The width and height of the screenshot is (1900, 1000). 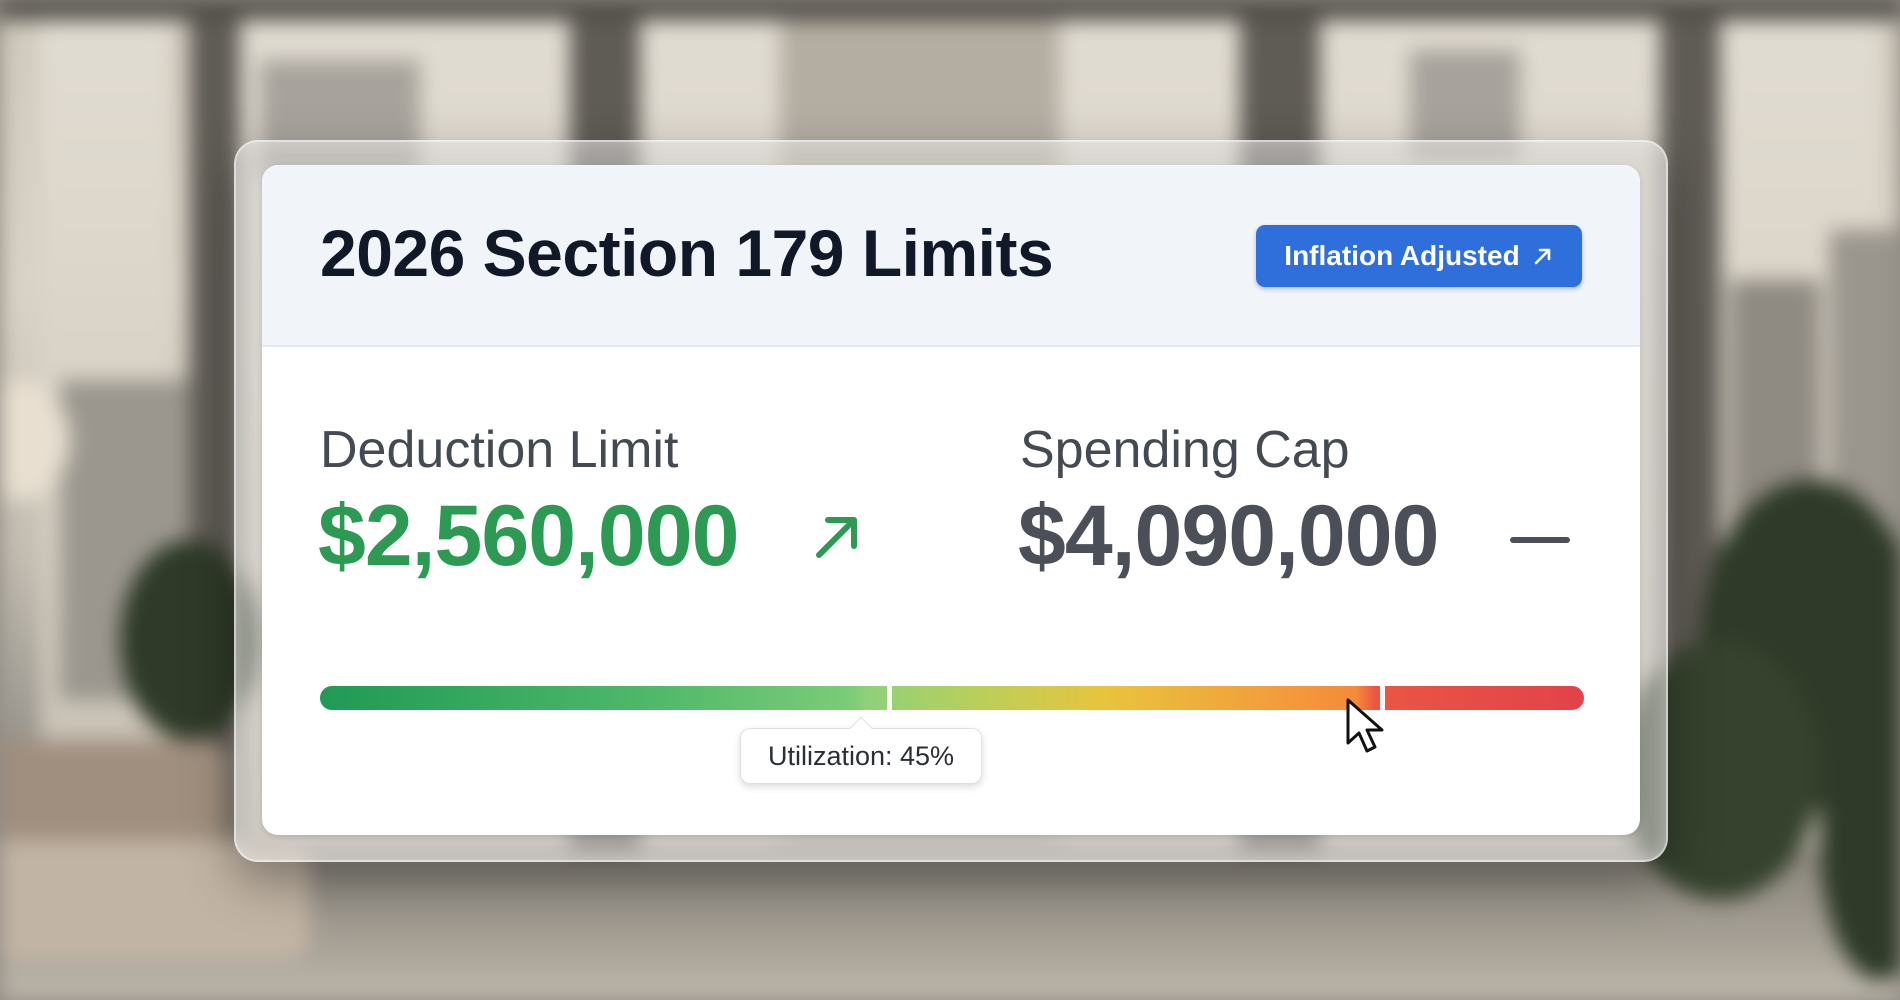 What do you see at coordinates (499, 450) in the screenshot?
I see `deduction-limit-label: Deduction Limit` at bounding box center [499, 450].